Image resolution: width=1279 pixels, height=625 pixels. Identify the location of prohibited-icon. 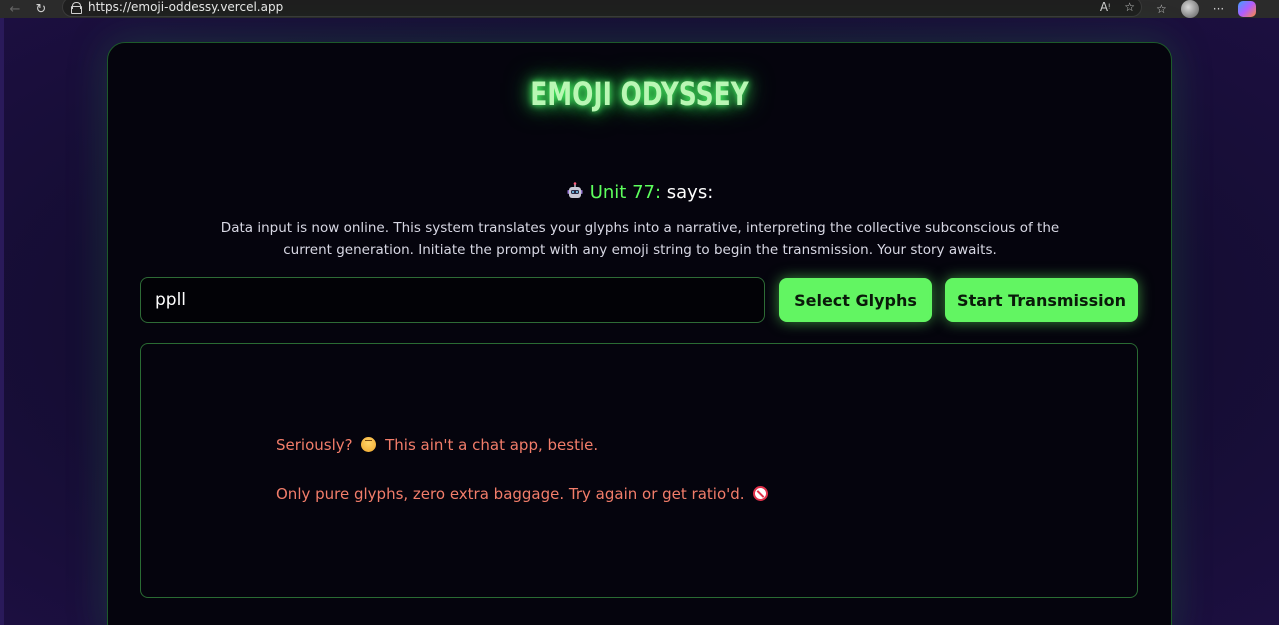
(761, 493).